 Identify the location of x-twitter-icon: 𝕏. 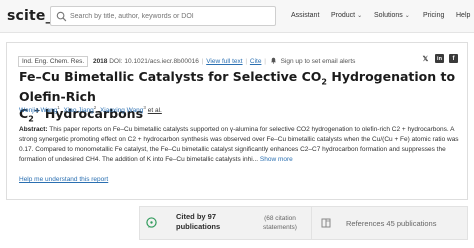
(425, 58).